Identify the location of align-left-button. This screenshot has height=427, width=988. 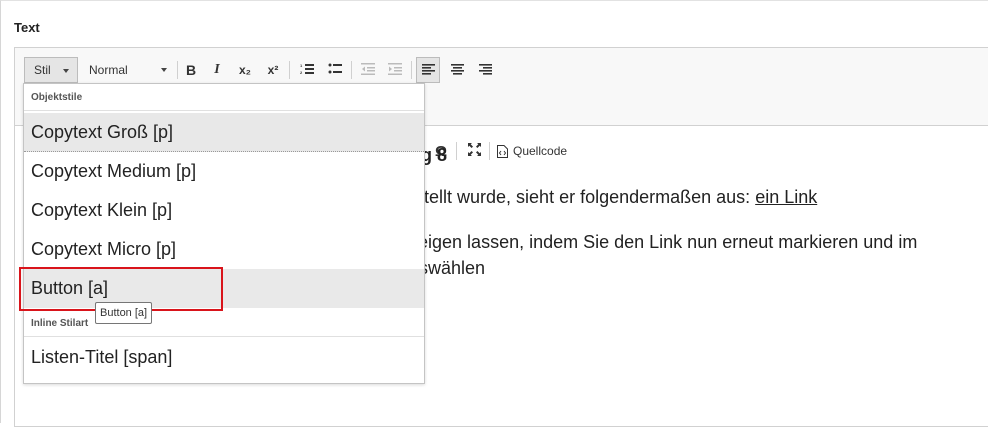
(428, 70).